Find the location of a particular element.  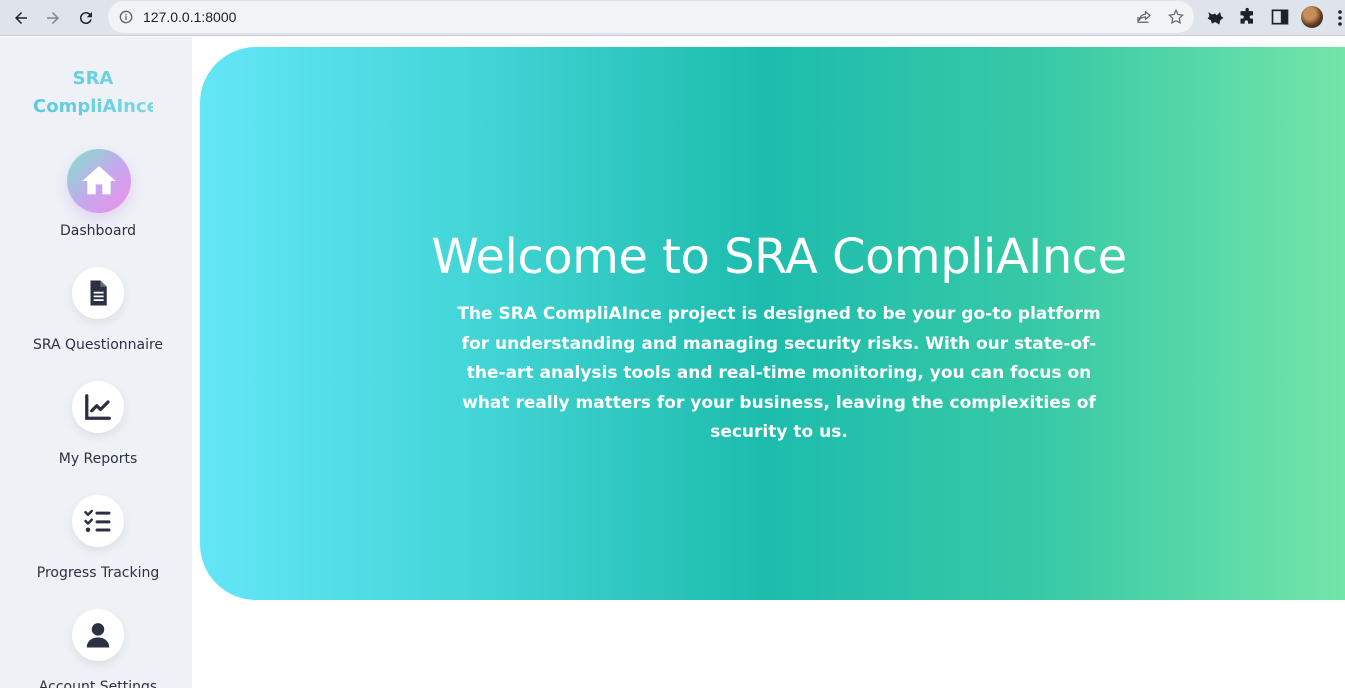

extensions-button is located at coordinates (1248, 17).